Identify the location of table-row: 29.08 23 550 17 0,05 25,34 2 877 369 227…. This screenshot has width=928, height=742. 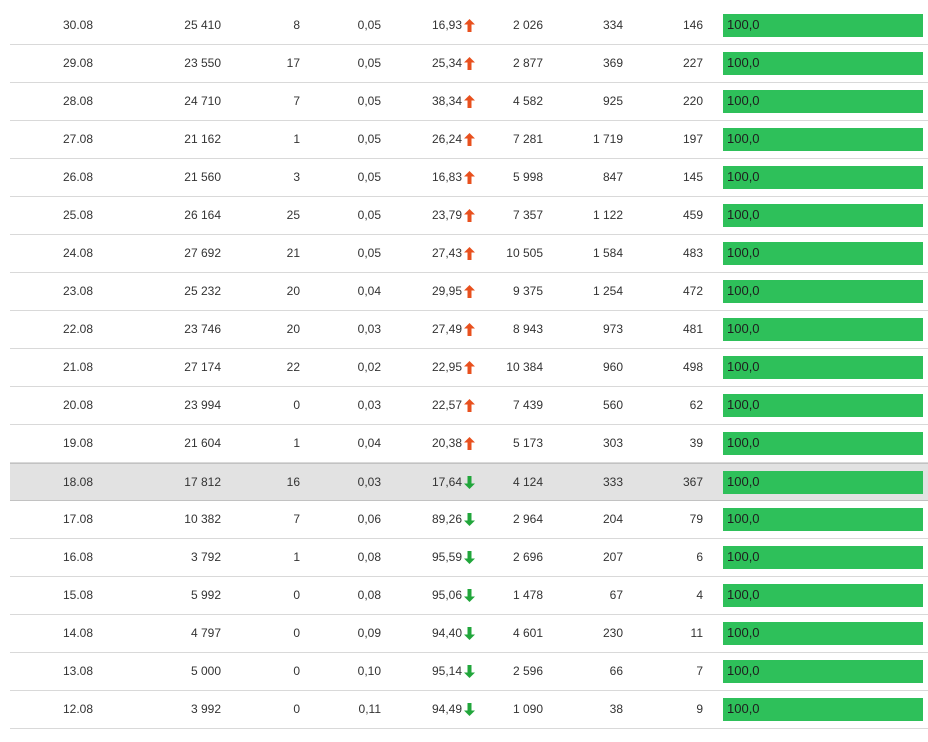
(469, 64).